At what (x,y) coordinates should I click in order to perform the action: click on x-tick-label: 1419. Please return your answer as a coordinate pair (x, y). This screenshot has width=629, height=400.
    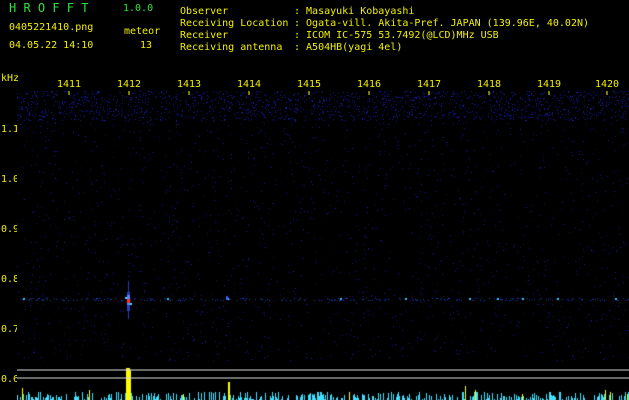
    Looking at the image, I should click on (549, 84).